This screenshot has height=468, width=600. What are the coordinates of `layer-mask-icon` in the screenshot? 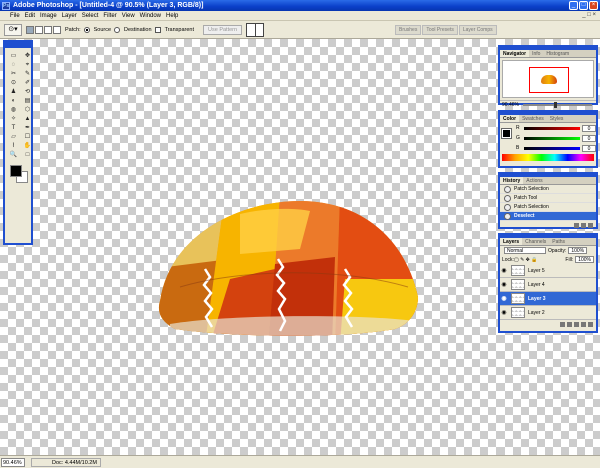 It's located at (576, 324).